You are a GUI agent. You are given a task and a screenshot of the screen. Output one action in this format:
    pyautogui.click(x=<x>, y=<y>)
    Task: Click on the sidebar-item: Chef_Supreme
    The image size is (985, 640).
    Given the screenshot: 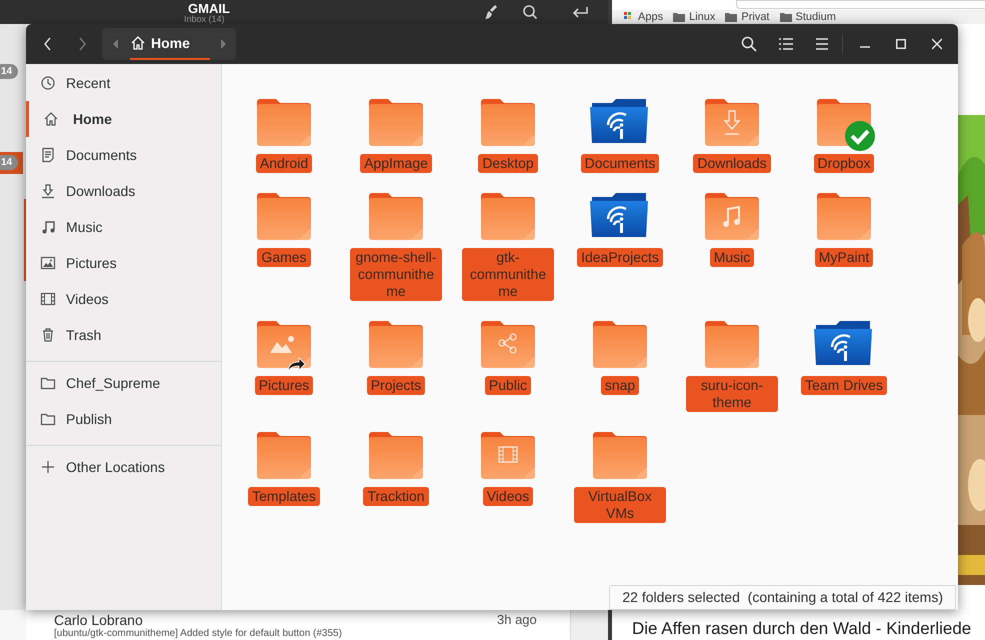 What is the action you would take?
    pyautogui.click(x=123, y=383)
    